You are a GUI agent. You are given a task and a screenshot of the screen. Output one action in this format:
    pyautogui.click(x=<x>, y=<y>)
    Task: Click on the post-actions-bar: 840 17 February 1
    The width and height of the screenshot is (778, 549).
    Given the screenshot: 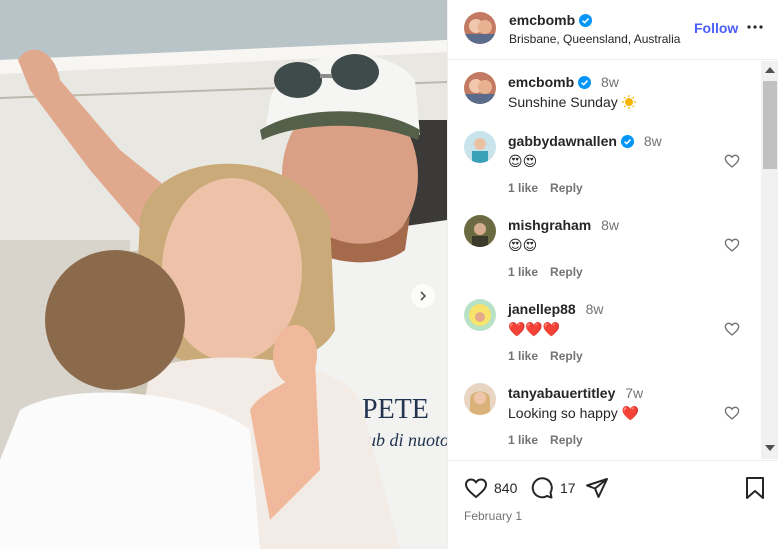 What is the action you would take?
    pyautogui.click(x=613, y=504)
    